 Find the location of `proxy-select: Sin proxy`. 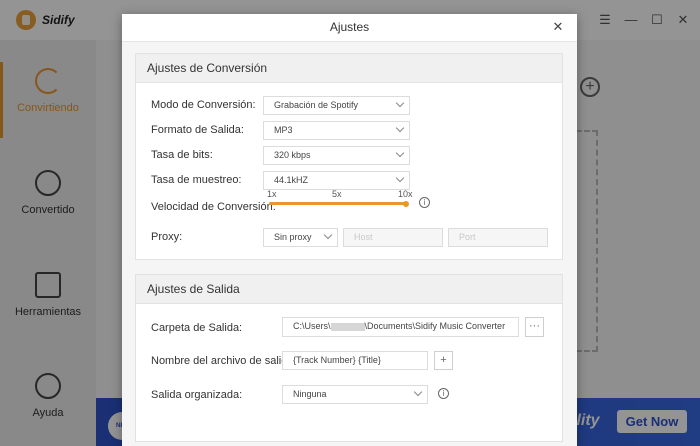

proxy-select: Sin proxy is located at coordinates (300, 237).